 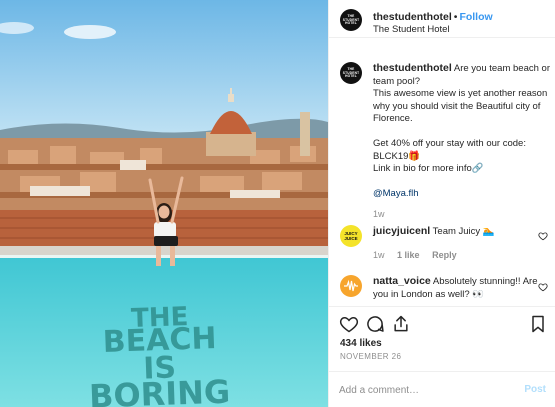 I want to click on heart-icon, so click(x=349, y=324).